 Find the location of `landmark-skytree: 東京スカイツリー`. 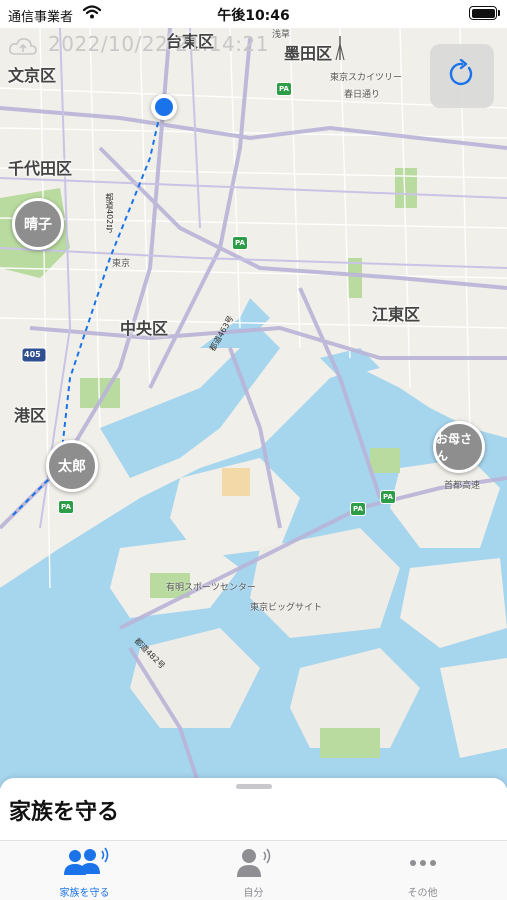

landmark-skytree: 東京スカイツリー is located at coordinates (366, 78).